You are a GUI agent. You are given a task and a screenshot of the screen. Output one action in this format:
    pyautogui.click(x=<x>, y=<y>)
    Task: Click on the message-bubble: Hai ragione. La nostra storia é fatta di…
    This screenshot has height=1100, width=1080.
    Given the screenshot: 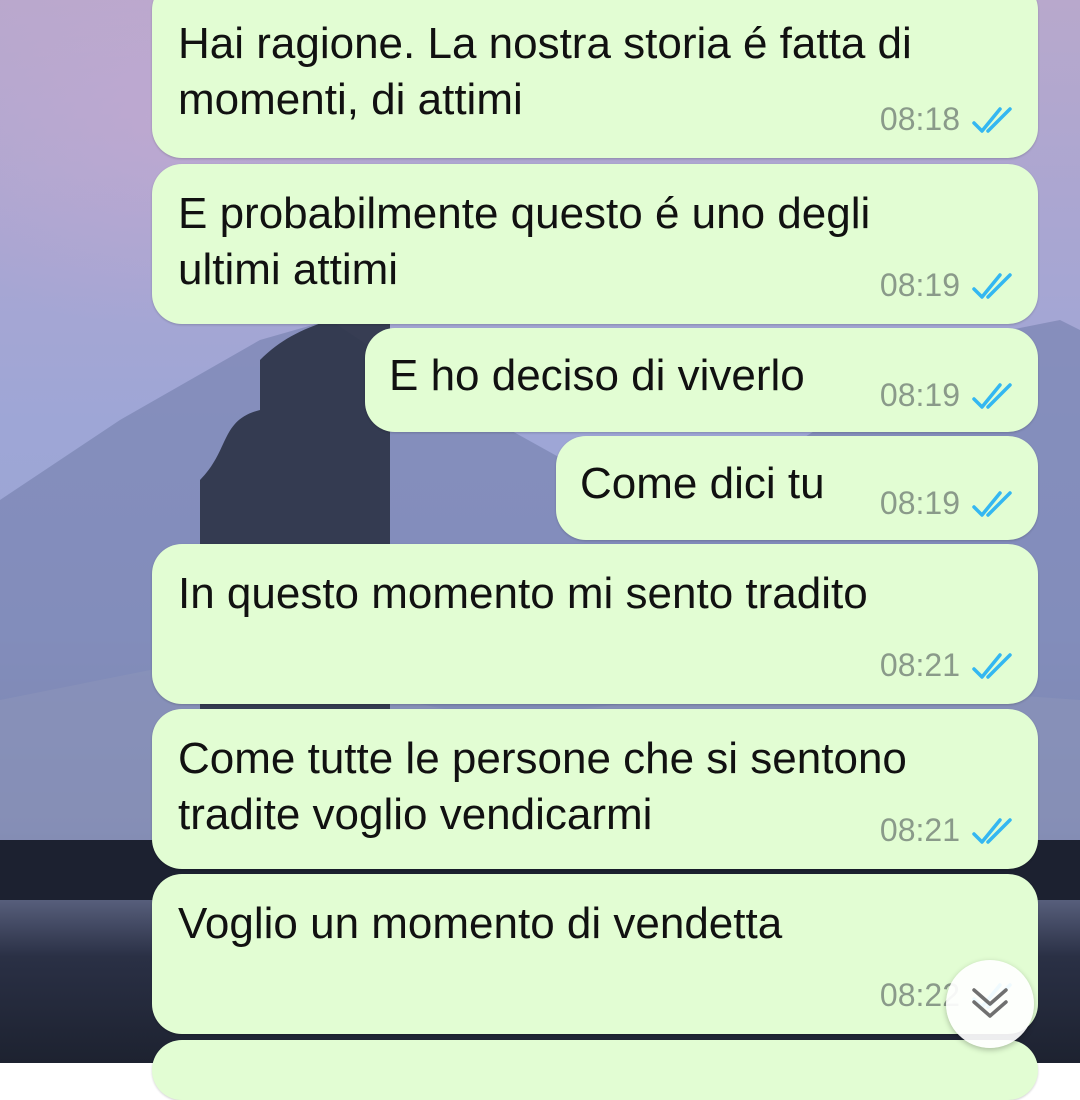 What is the action you would take?
    pyautogui.click(x=595, y=79)
    